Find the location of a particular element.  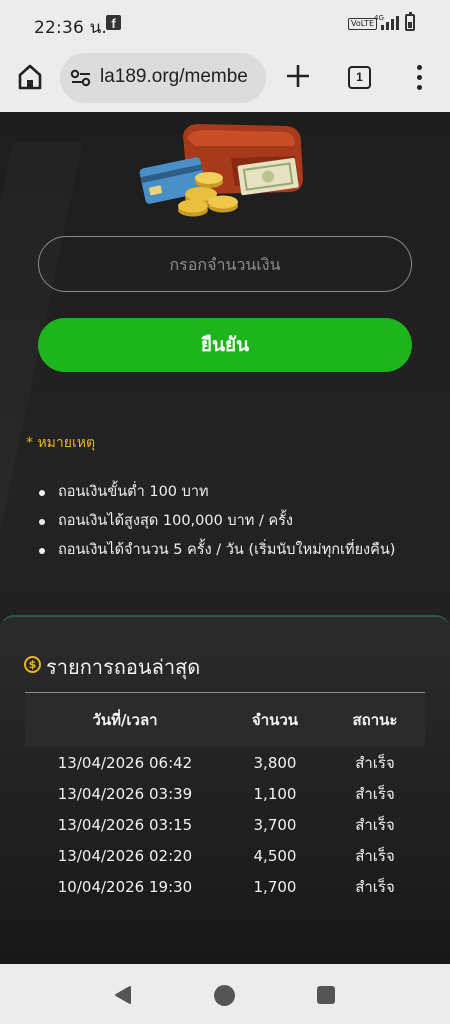

amount-input is located at coordinates (225, 264).